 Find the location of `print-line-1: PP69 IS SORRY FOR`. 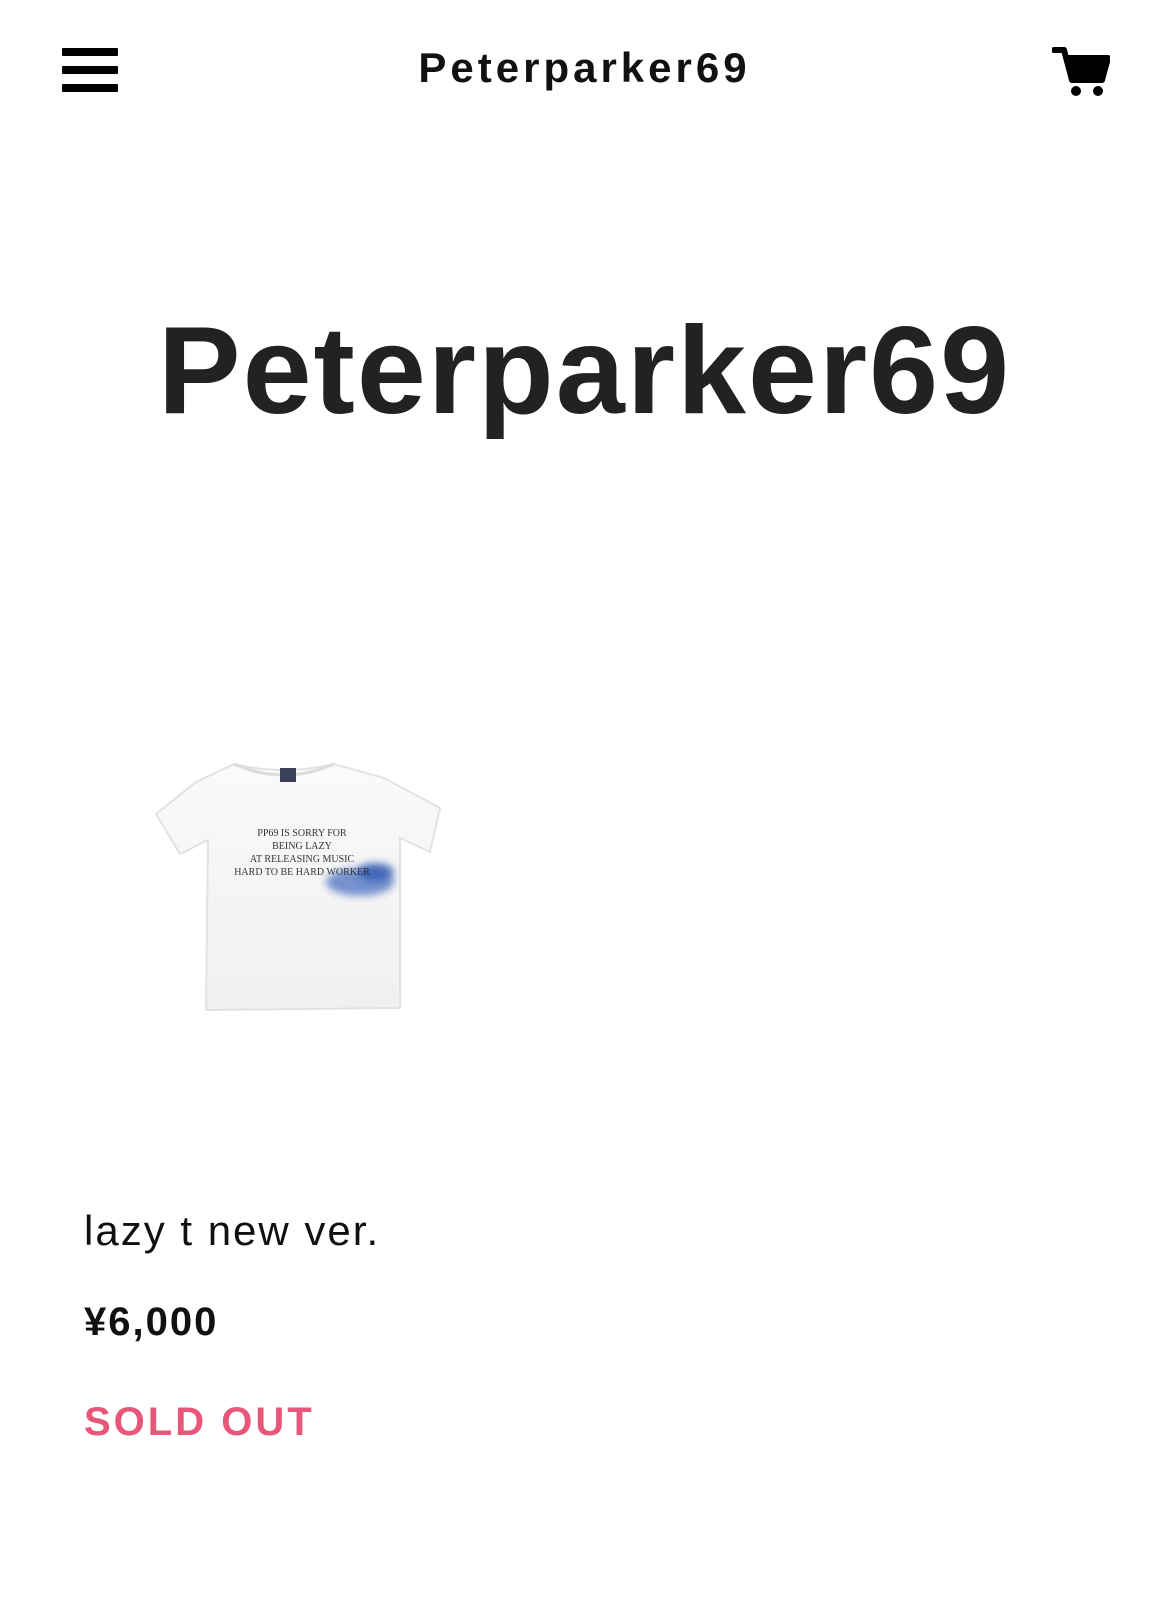

print-line-1: PP69 IS SORRY FOR is located at coordinates (302, 833).